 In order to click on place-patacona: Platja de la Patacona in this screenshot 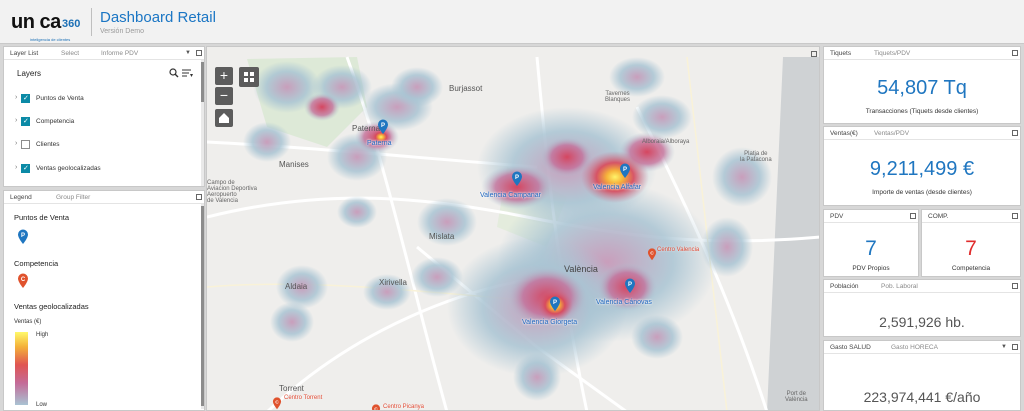, I will do `click(756, 157)`.